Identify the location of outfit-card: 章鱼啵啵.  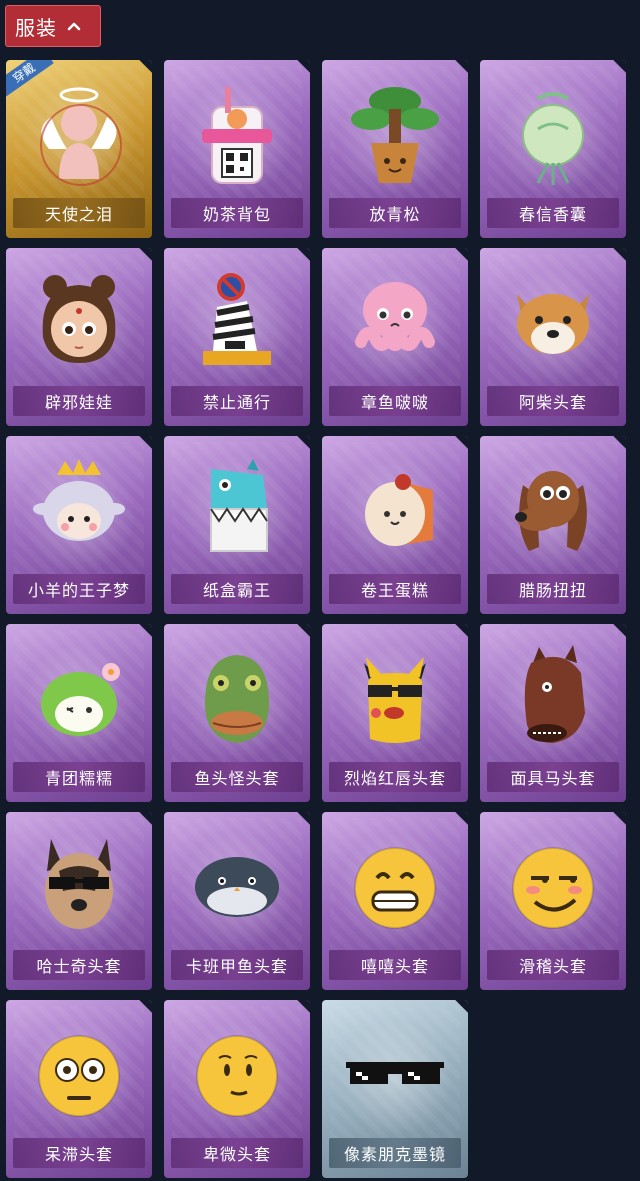
(395, 337).